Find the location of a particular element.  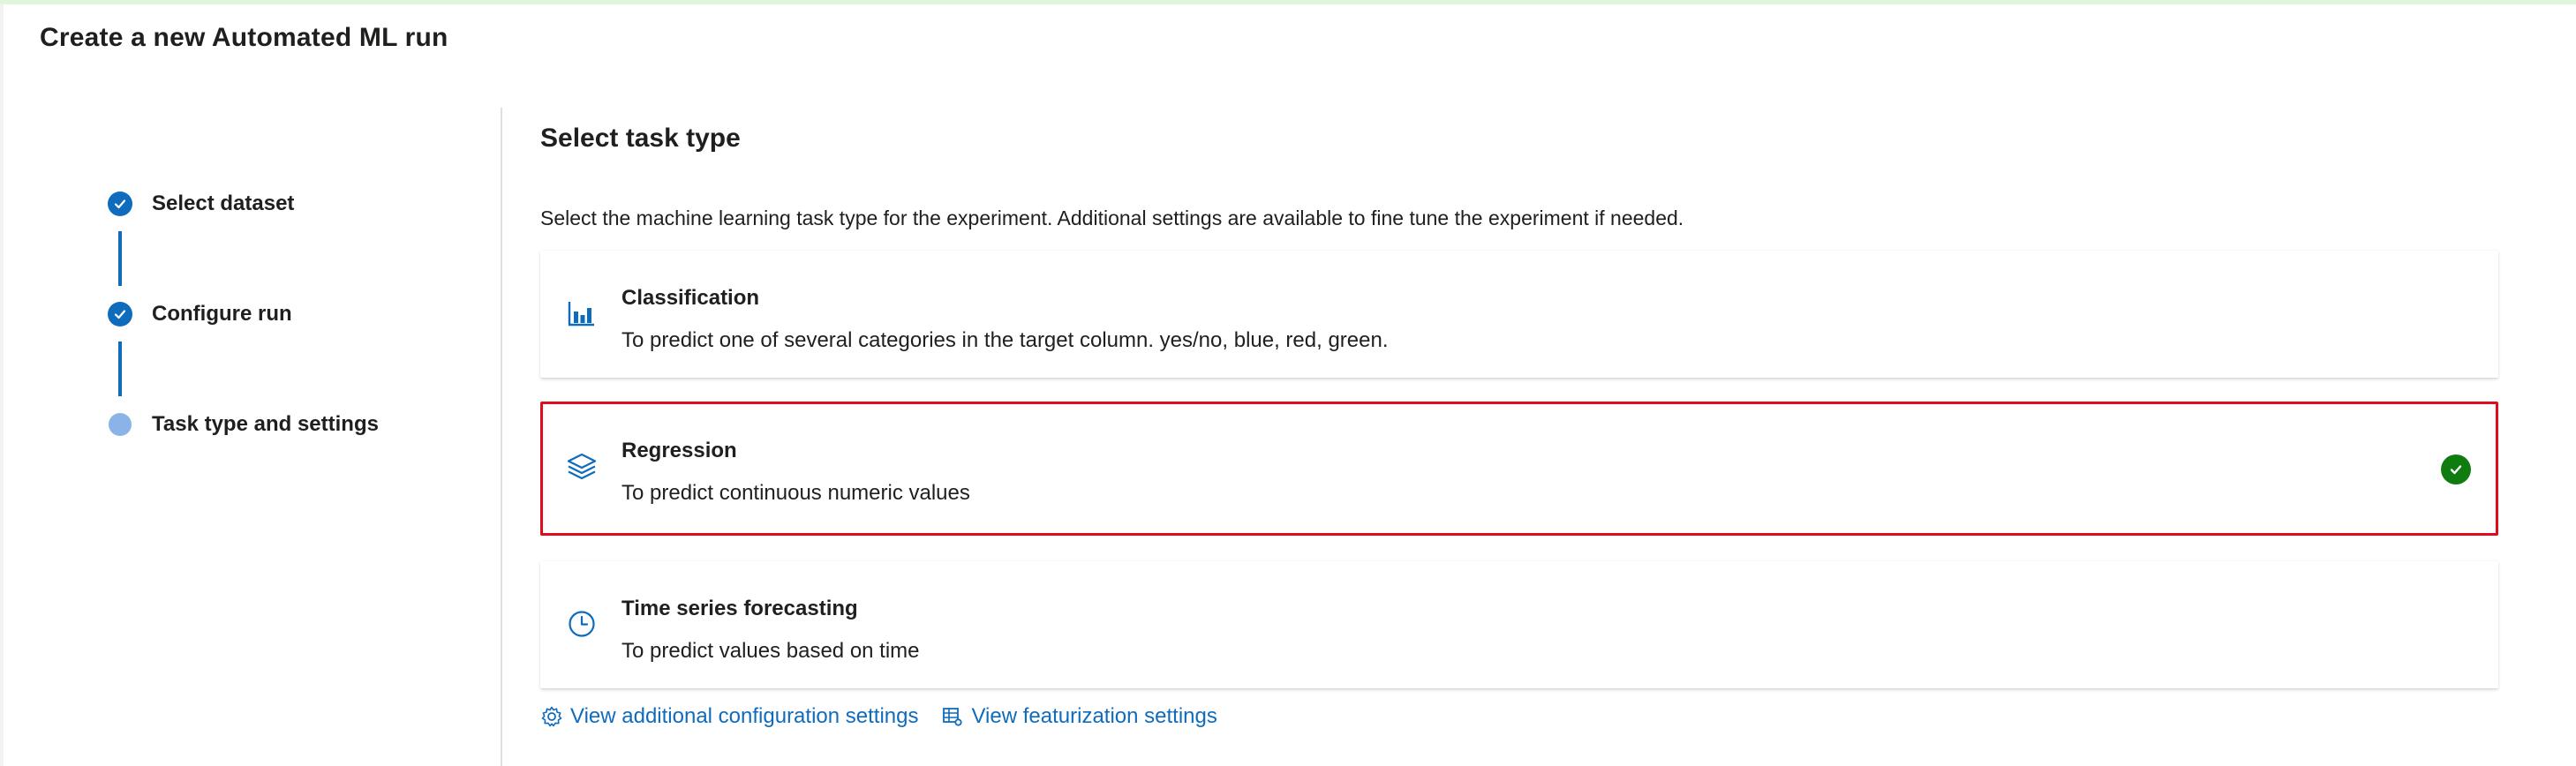

view-featurization-link: View featurization settings is located at coordinates (1079, 717).